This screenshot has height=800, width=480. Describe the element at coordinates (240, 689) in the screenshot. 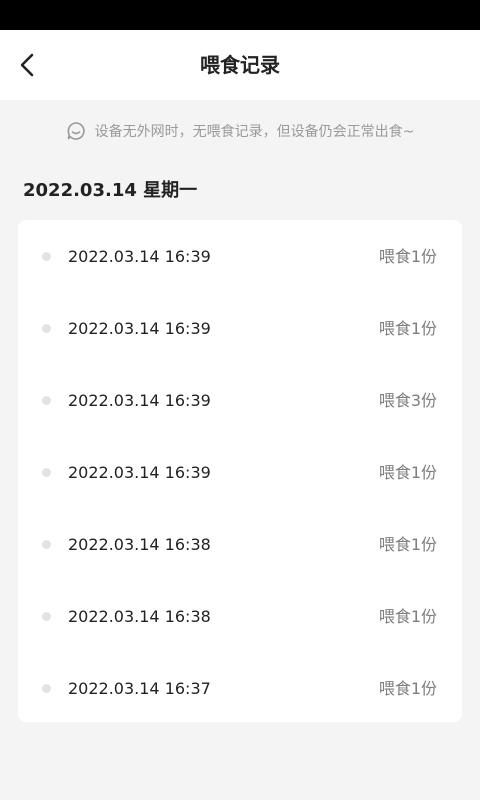

I see `record-row: 2022.03.14 16:37 喂食1份` at that location.